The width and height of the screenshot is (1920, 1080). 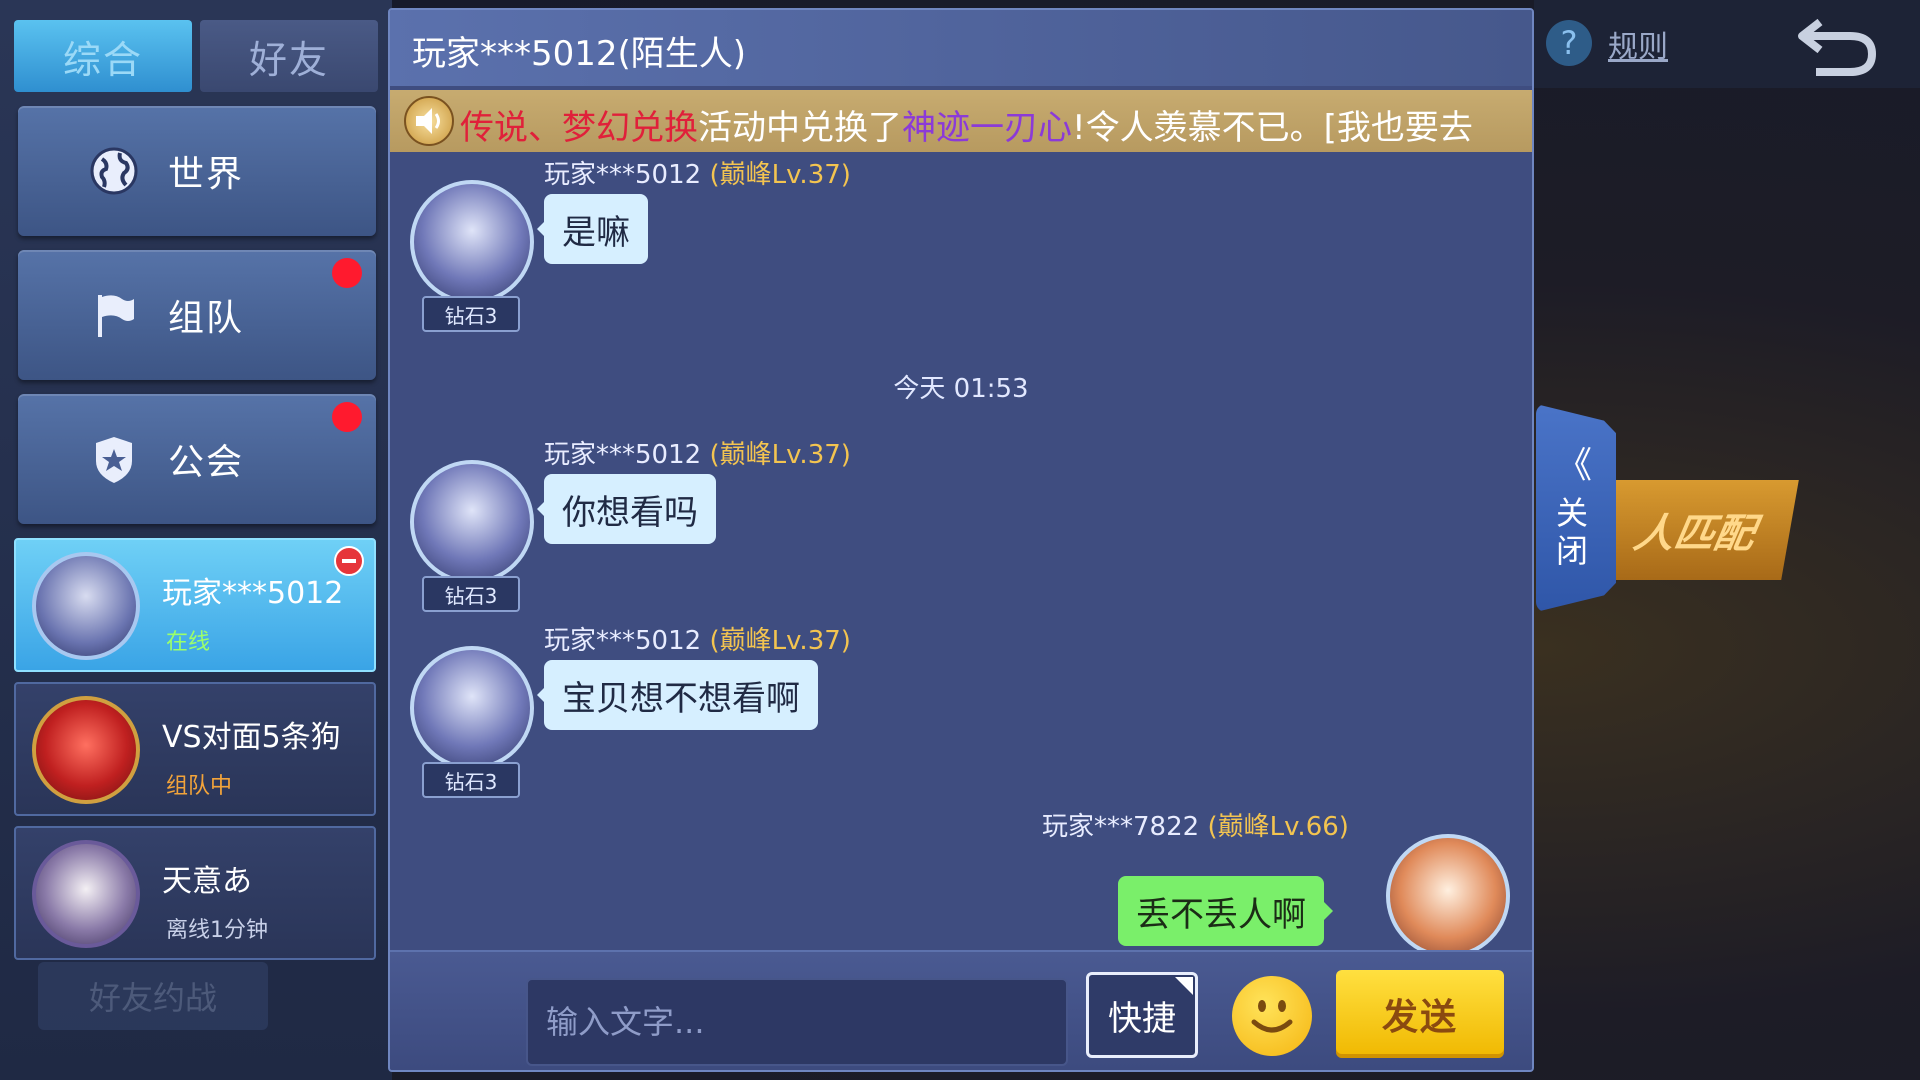 I want to click on close-panel-tab: 《 关闭, so click(x=1576, y=508).